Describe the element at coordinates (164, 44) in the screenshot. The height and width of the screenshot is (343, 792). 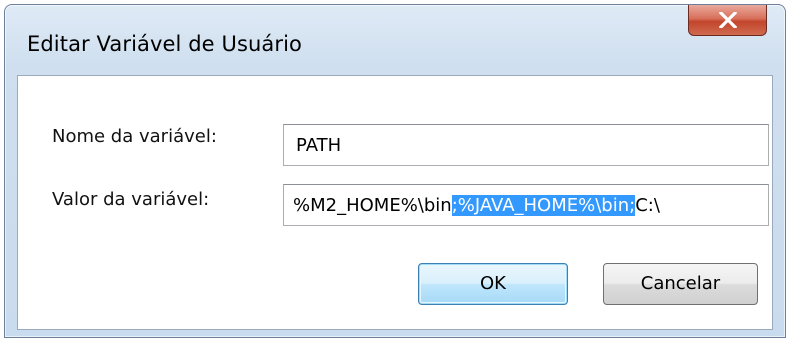
I see `dialog-title: Editar Variável de Usuário` at that location.